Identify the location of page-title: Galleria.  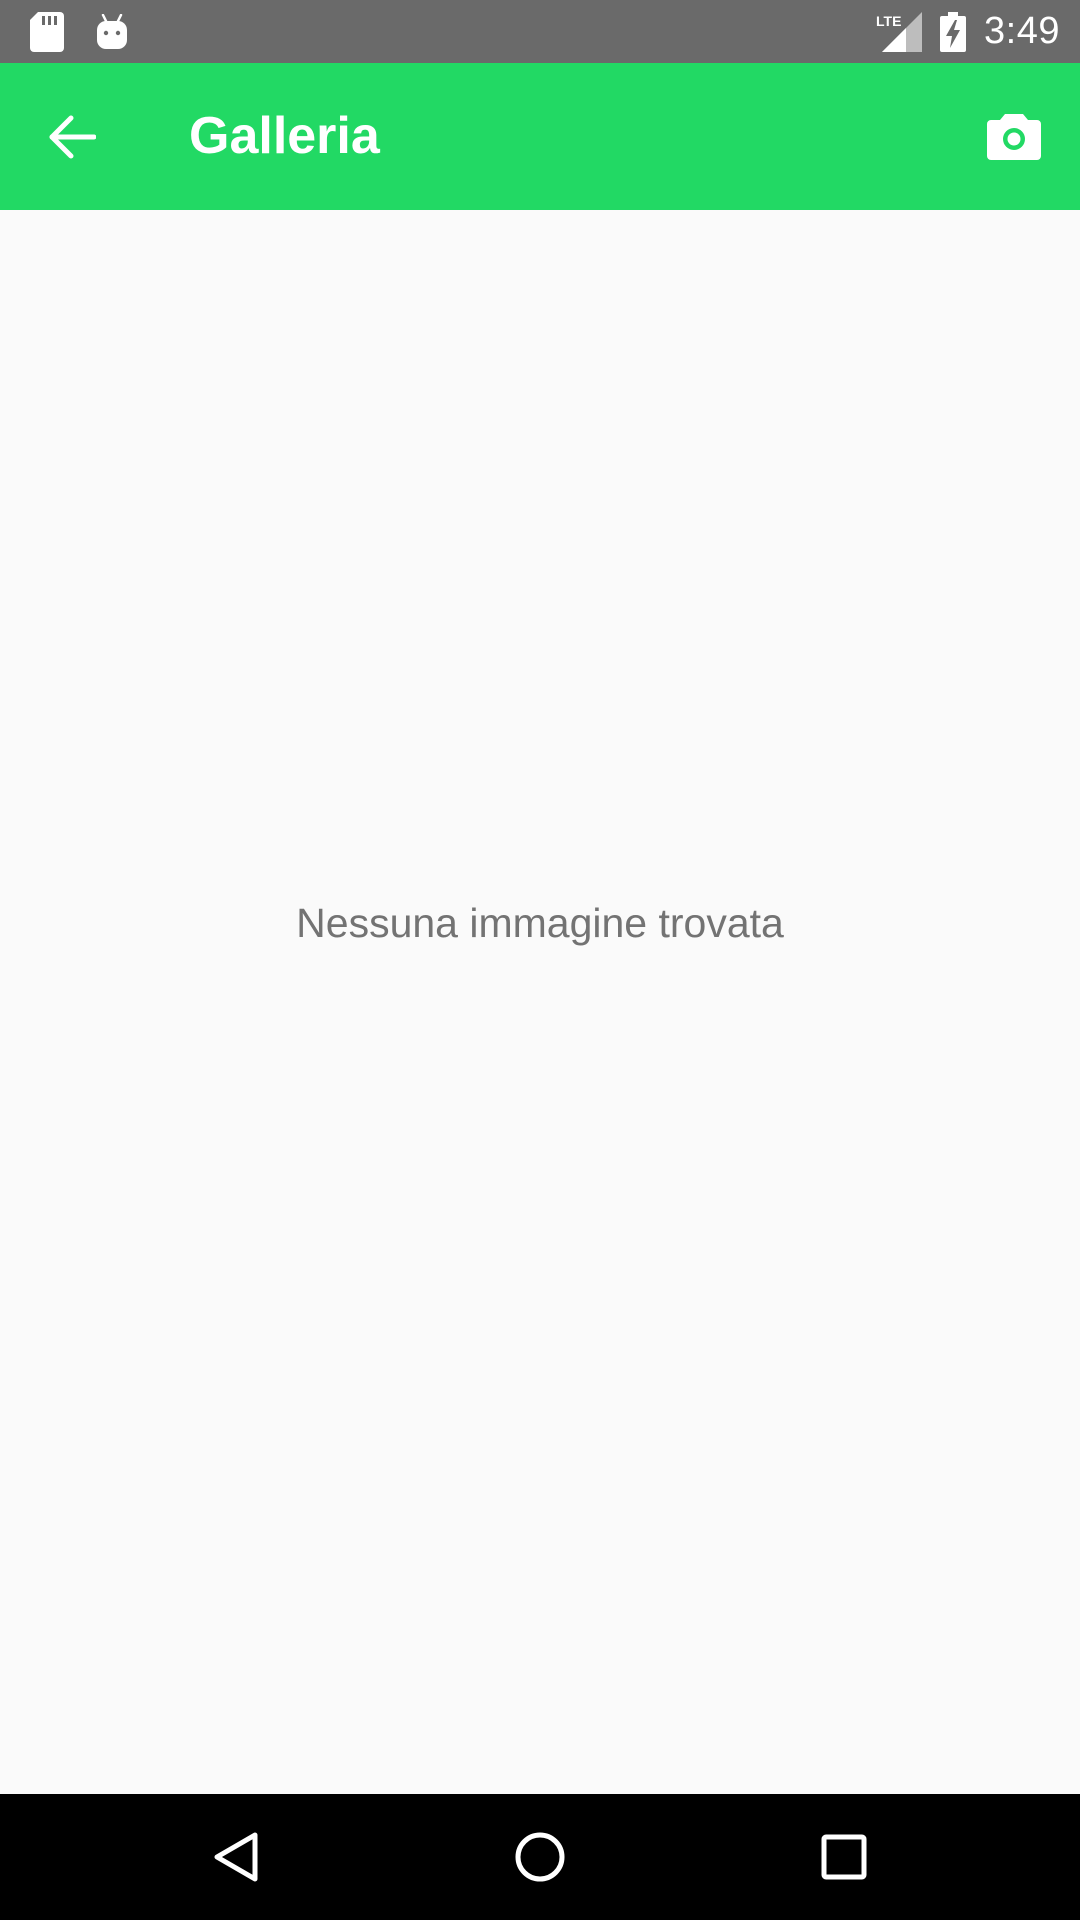
(284, 136).